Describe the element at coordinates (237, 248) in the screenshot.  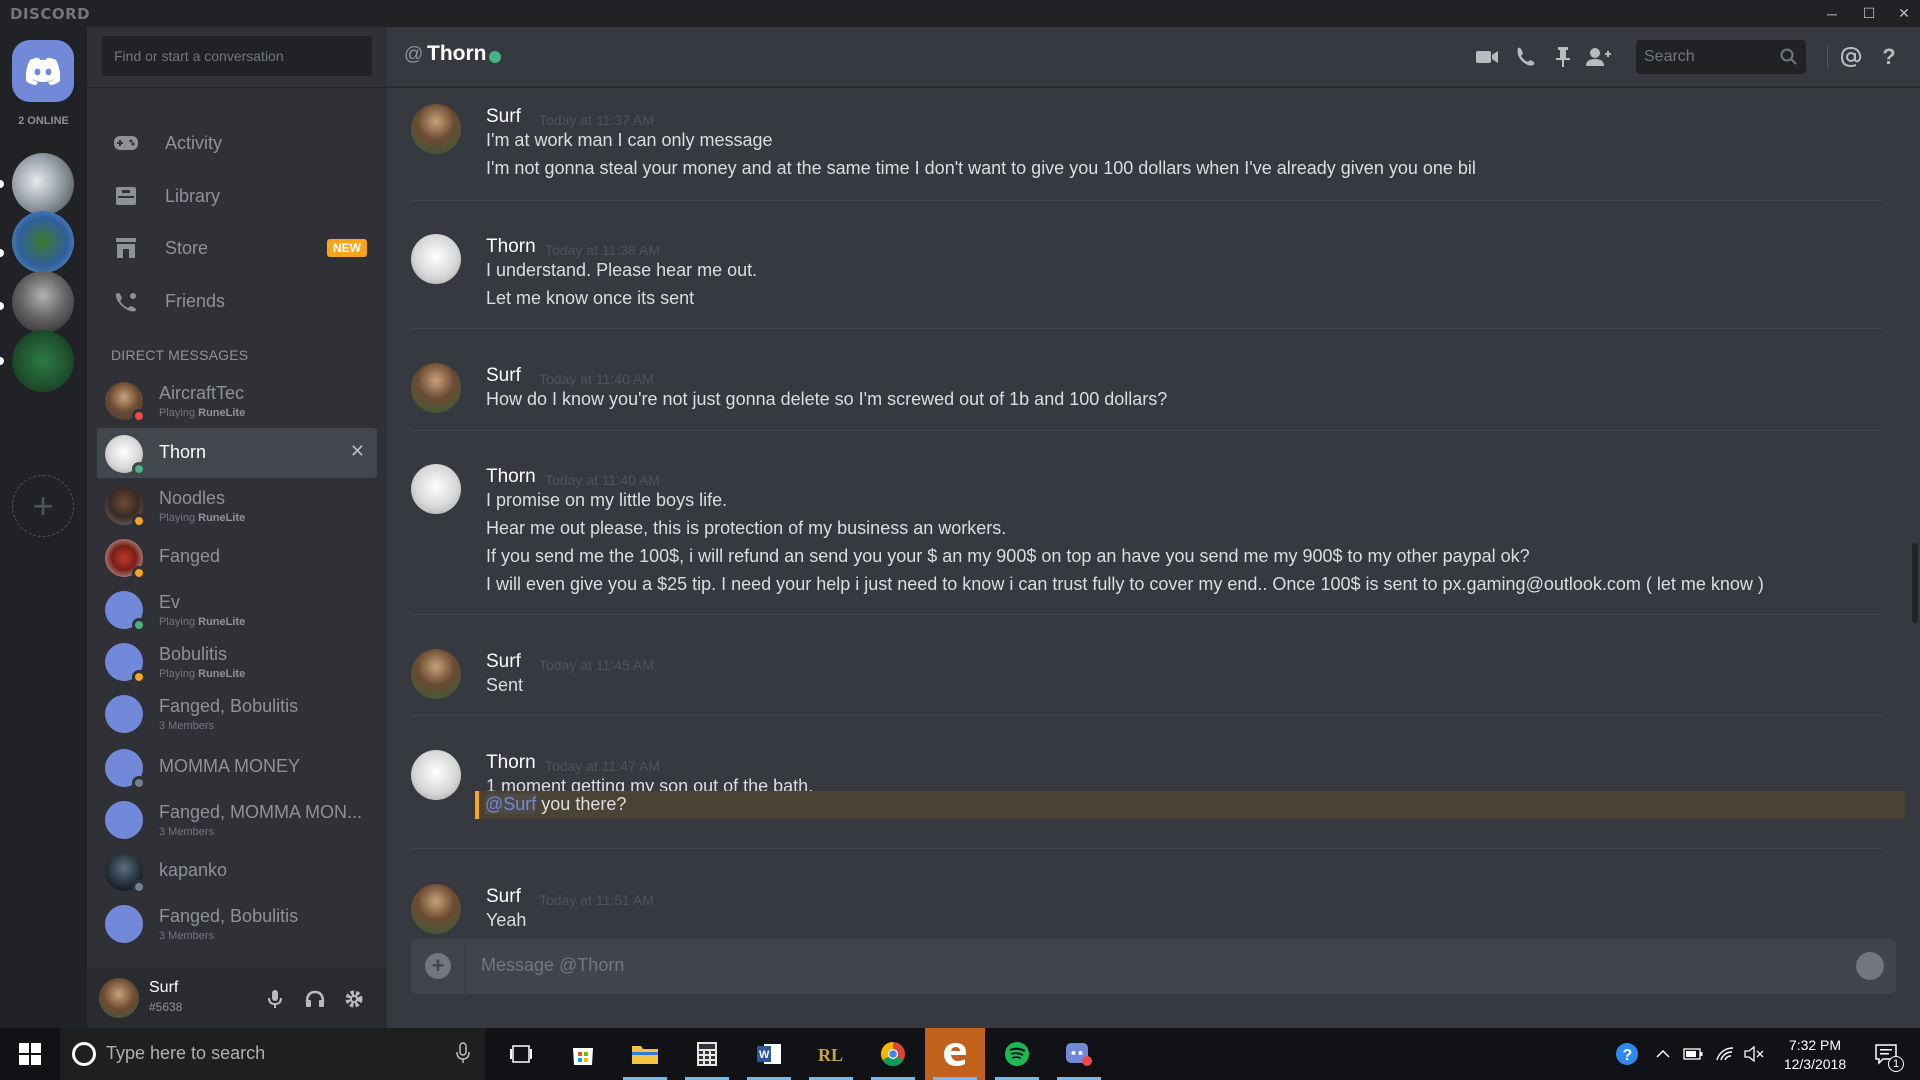
I see `nav-store: Store NEW` at that location.